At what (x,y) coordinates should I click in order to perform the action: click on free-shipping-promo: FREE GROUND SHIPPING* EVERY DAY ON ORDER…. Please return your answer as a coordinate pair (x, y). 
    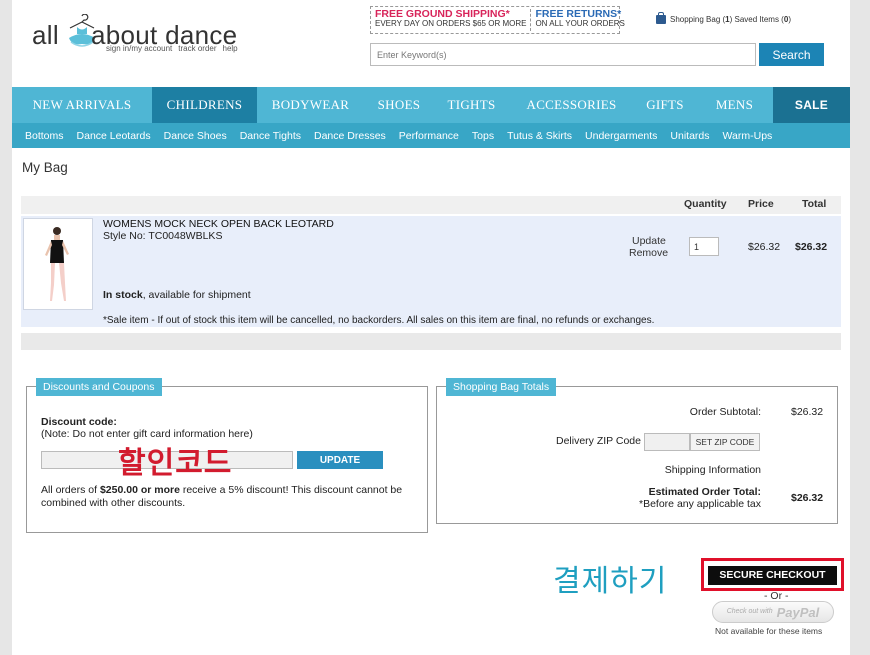
    Looking at the image, I should click on (450, 20).